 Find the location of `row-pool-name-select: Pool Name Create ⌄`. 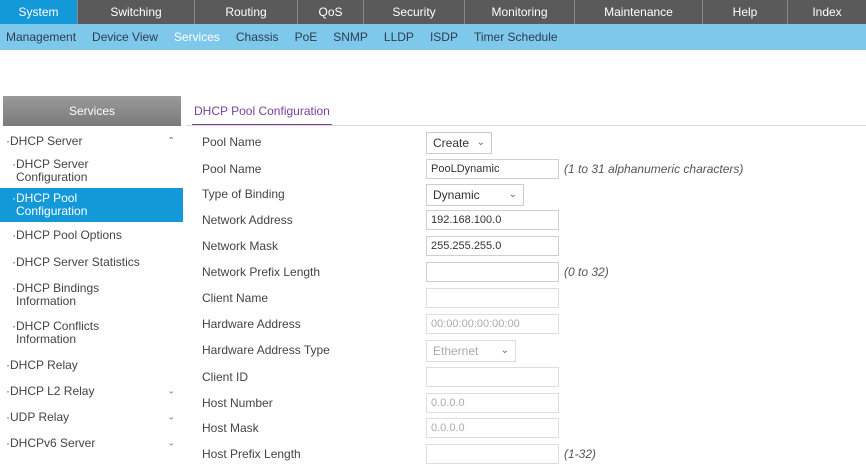

row-pool-name-select: Pool Name Create ⌄ is located at coordinates (532, 143).